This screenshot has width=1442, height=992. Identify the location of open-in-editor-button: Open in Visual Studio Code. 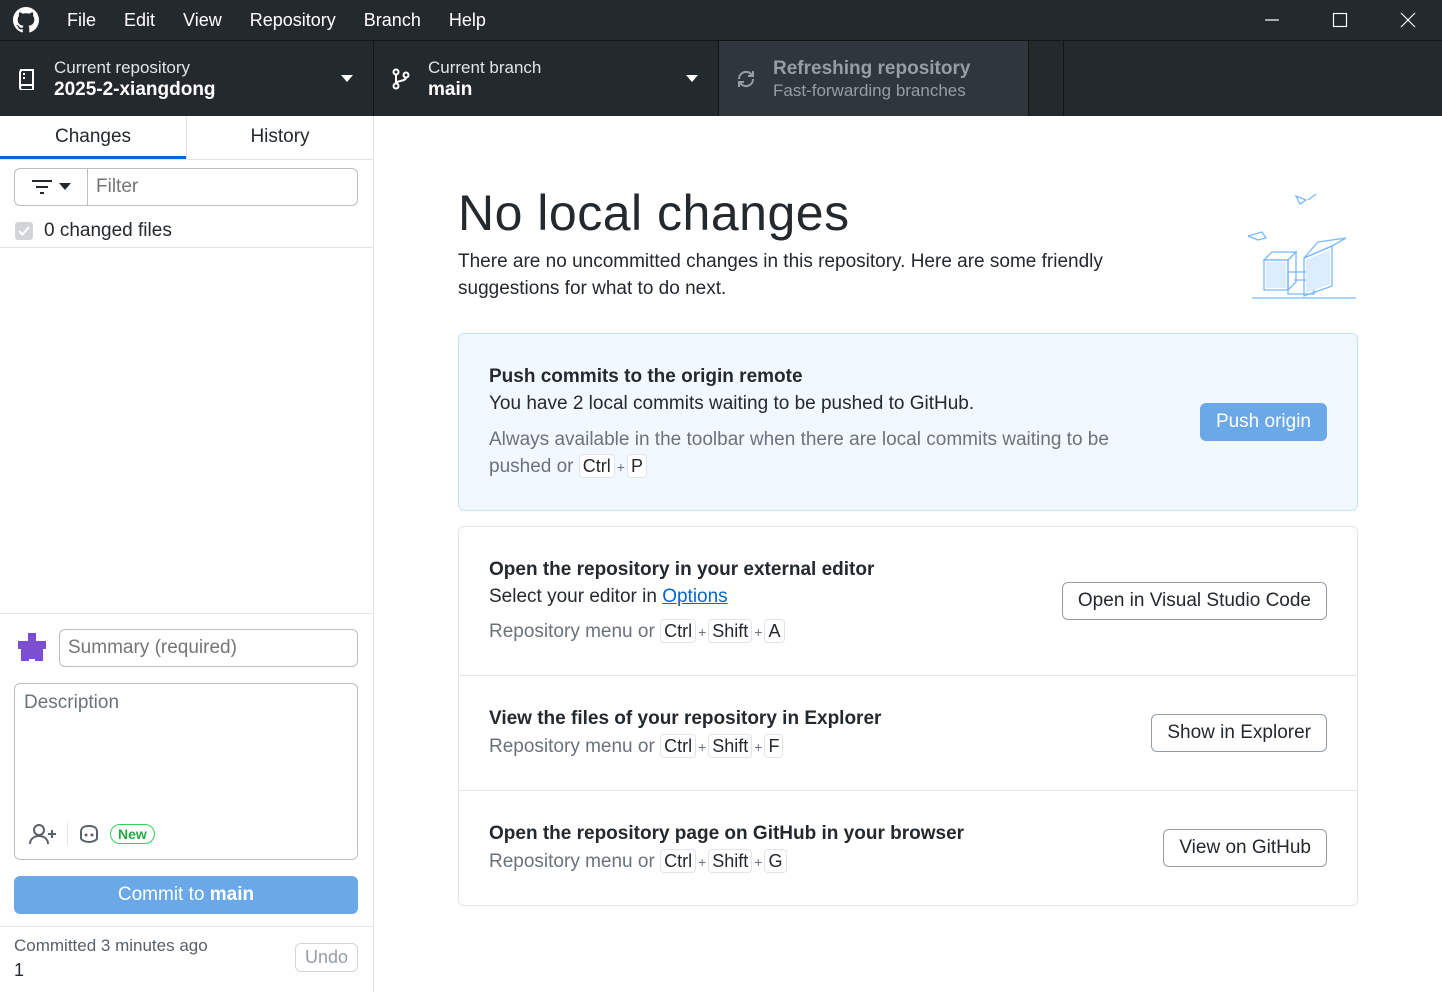
(1194, 601).